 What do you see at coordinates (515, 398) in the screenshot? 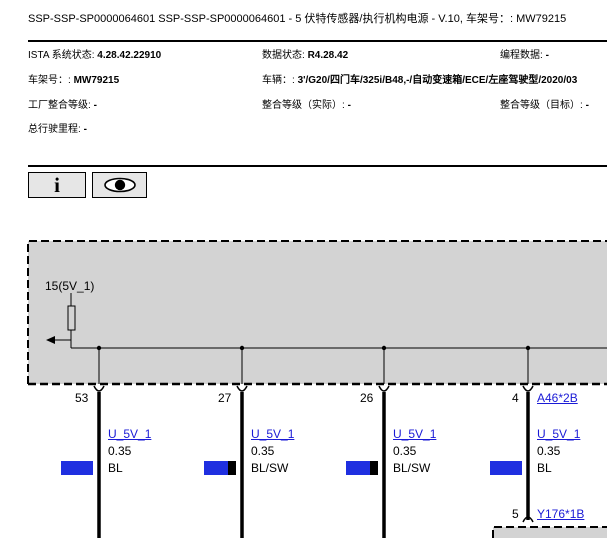
I see `pin-number: 4` at bounding box center [515, 398].